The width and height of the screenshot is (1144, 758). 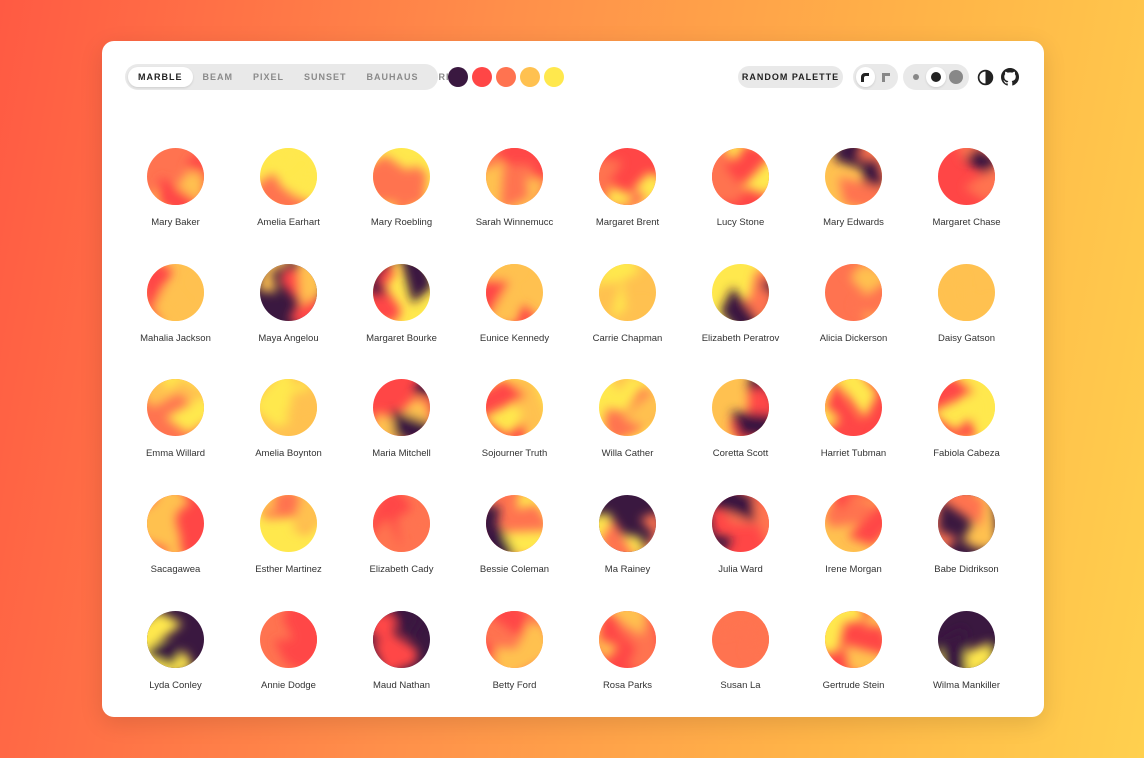 What do you see at coordinates (514, 222) in the screenshot?
I see `avatar-name: Sarah Winnemucc` at bounding box center [514, 222].